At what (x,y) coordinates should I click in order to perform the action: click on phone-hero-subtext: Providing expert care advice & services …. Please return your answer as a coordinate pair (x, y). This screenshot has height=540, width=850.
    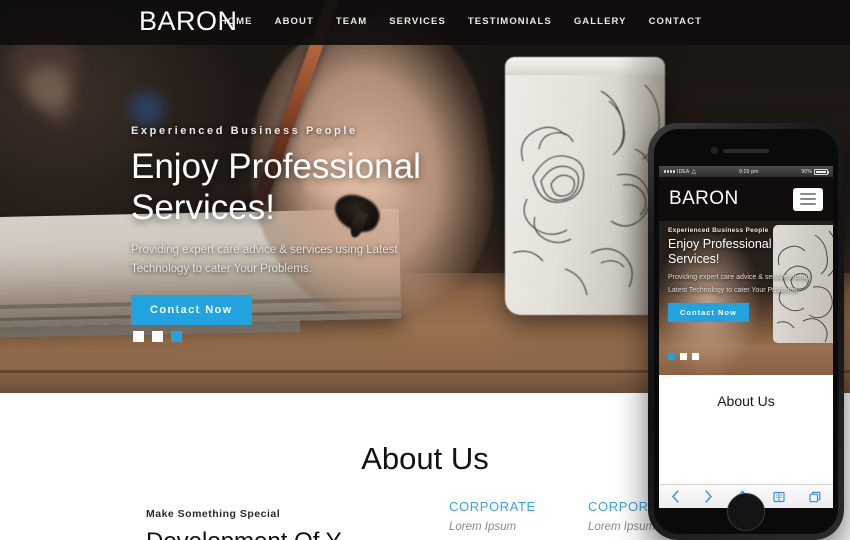
    Looking at the image, I should click on (739, 284).